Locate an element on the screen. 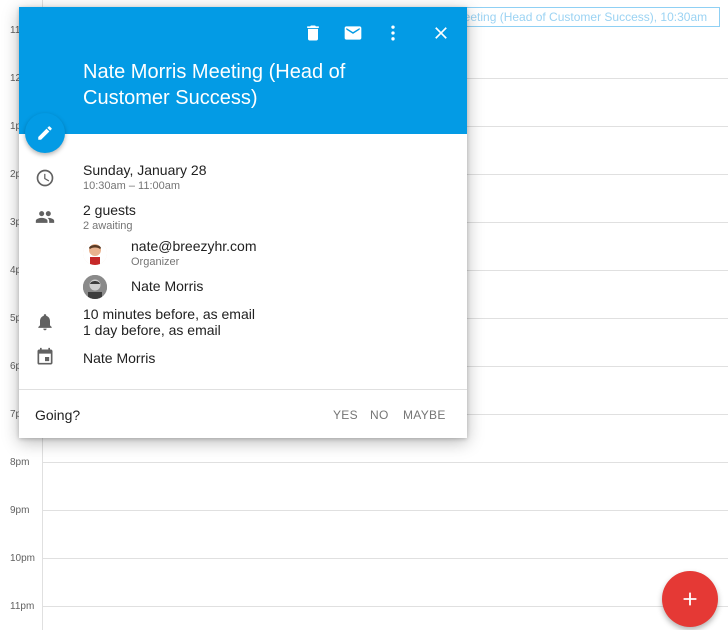  hour-label: 10pm is located at coordinates (23, 558).